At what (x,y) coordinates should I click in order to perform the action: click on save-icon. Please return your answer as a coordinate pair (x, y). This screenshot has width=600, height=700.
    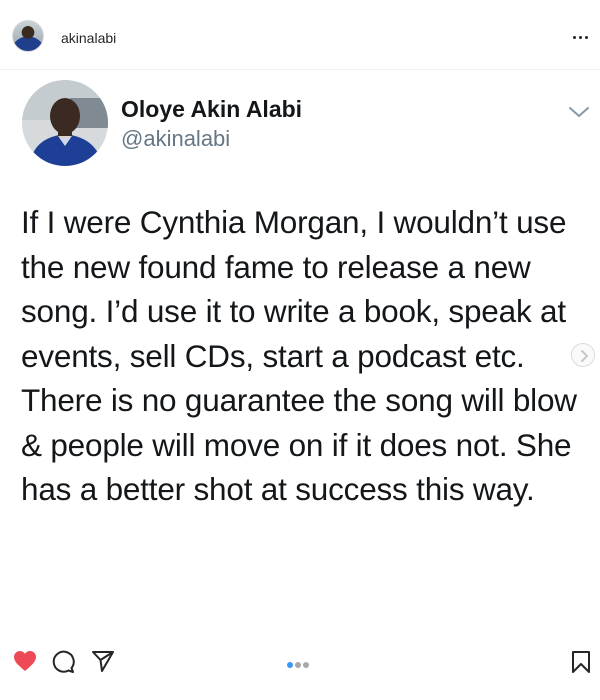
    Looking at the image, I should click on (581, 662).